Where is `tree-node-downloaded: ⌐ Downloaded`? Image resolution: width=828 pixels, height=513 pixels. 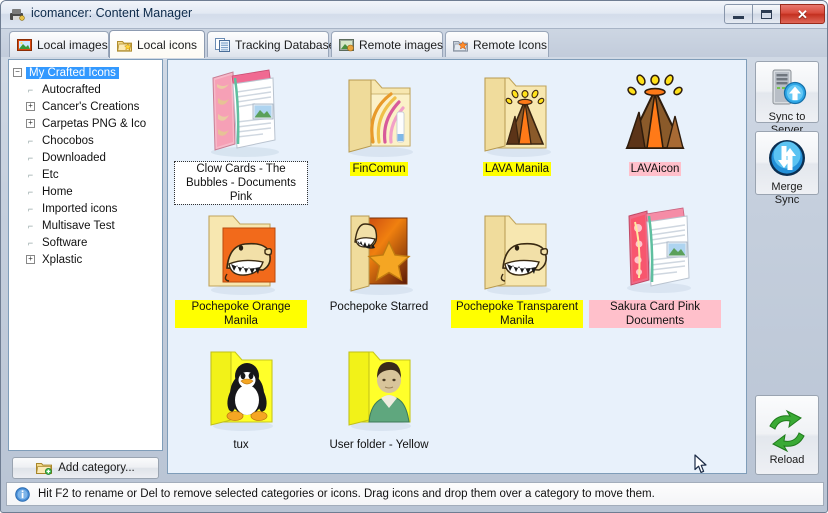
tree-node-downloaded: ⌐ Downloaded is located at coordinates (86, 157).